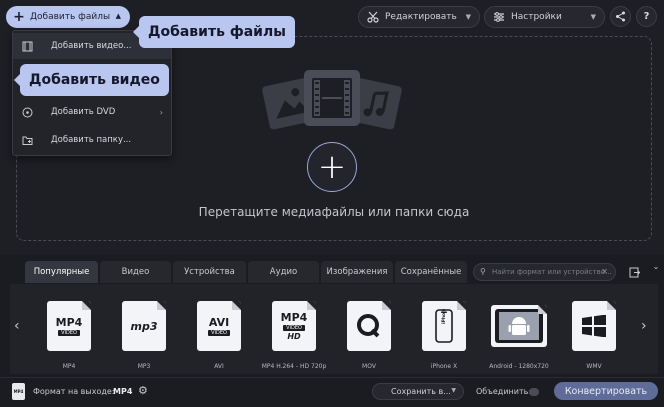  I want to click on share-icon, so click(620, 16).